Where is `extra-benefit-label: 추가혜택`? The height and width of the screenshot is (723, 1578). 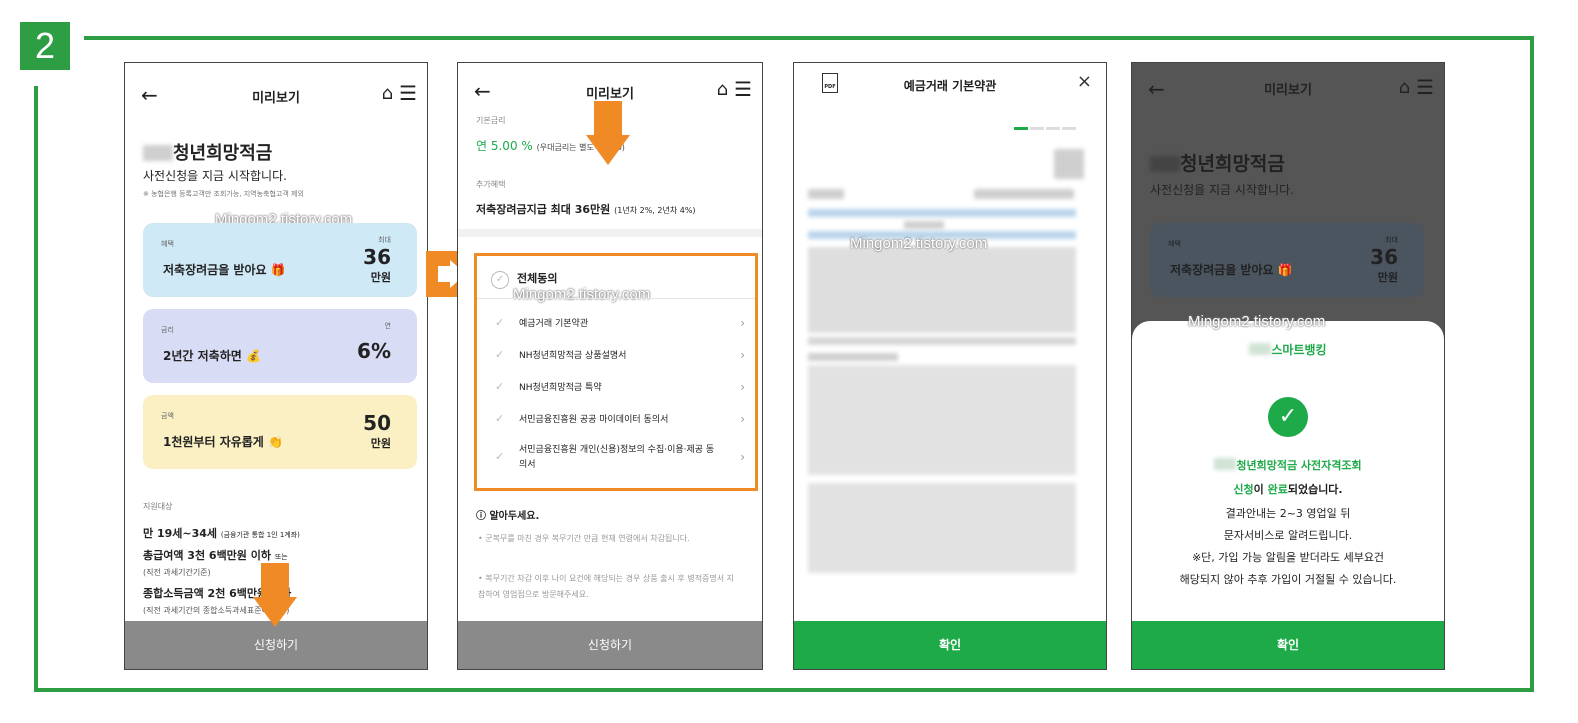 extra-benefit-label: 추가혜택 is located at coordinates (491, 184).